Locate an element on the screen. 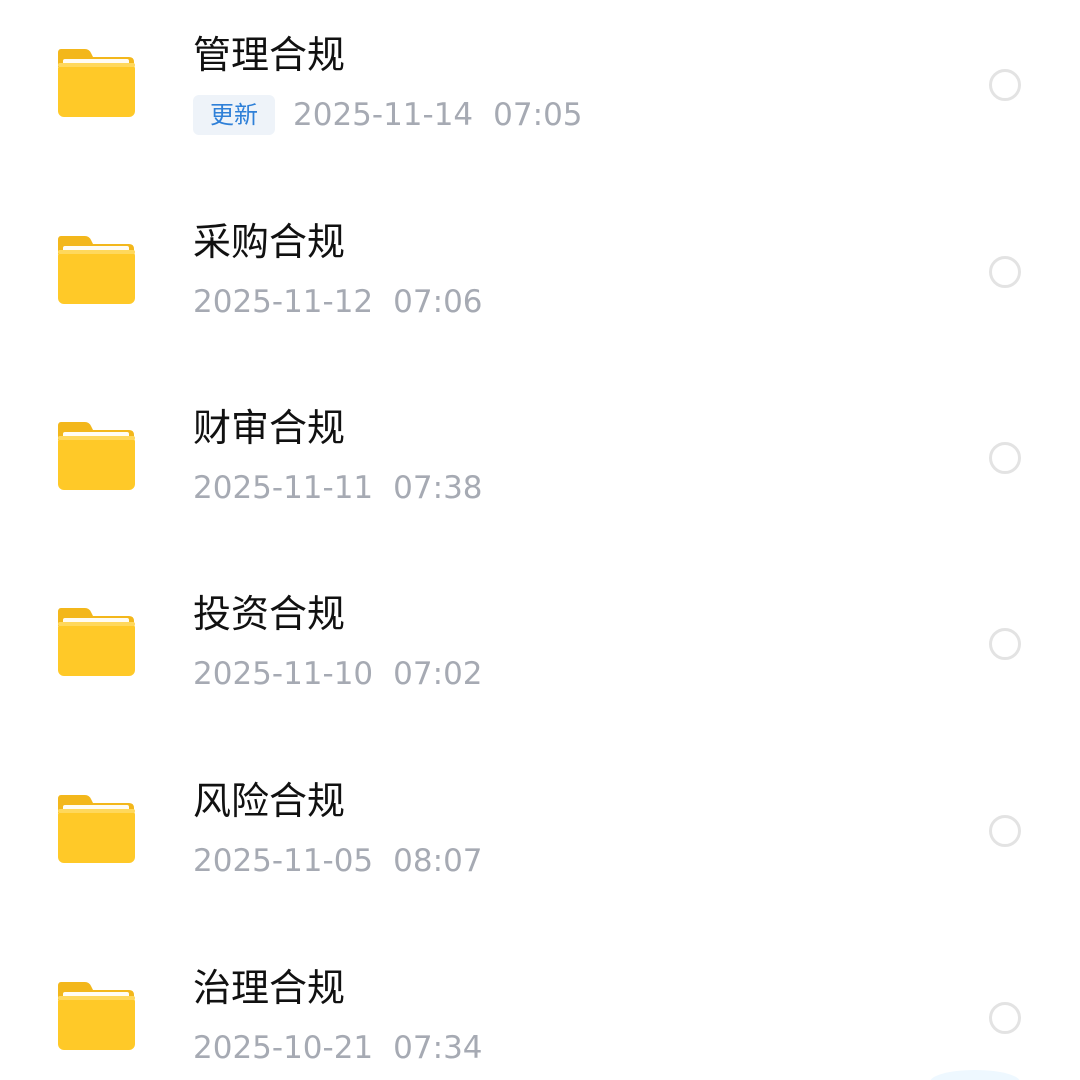 The height and width of the screenshot is (1080, 1080). folder-meta: 2025-11-11 07:38 is located at coordinates (338, 488).